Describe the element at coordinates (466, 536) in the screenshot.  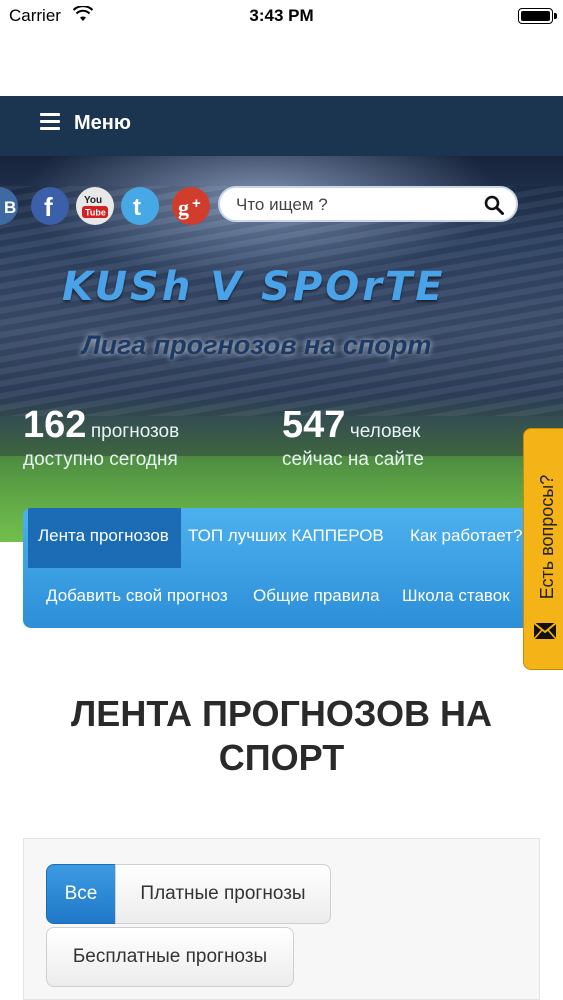
I see `nav-item-how-it-works: Как работает?` at that location.